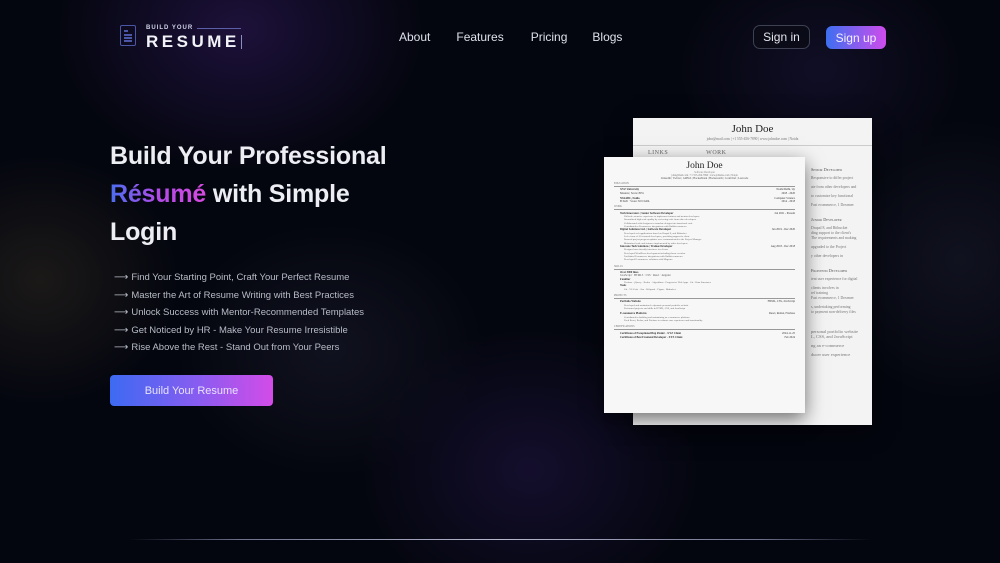 This screenshot has width=1000, height=563. I want to click on nav-pricing: Pricing, so click(549, 37).